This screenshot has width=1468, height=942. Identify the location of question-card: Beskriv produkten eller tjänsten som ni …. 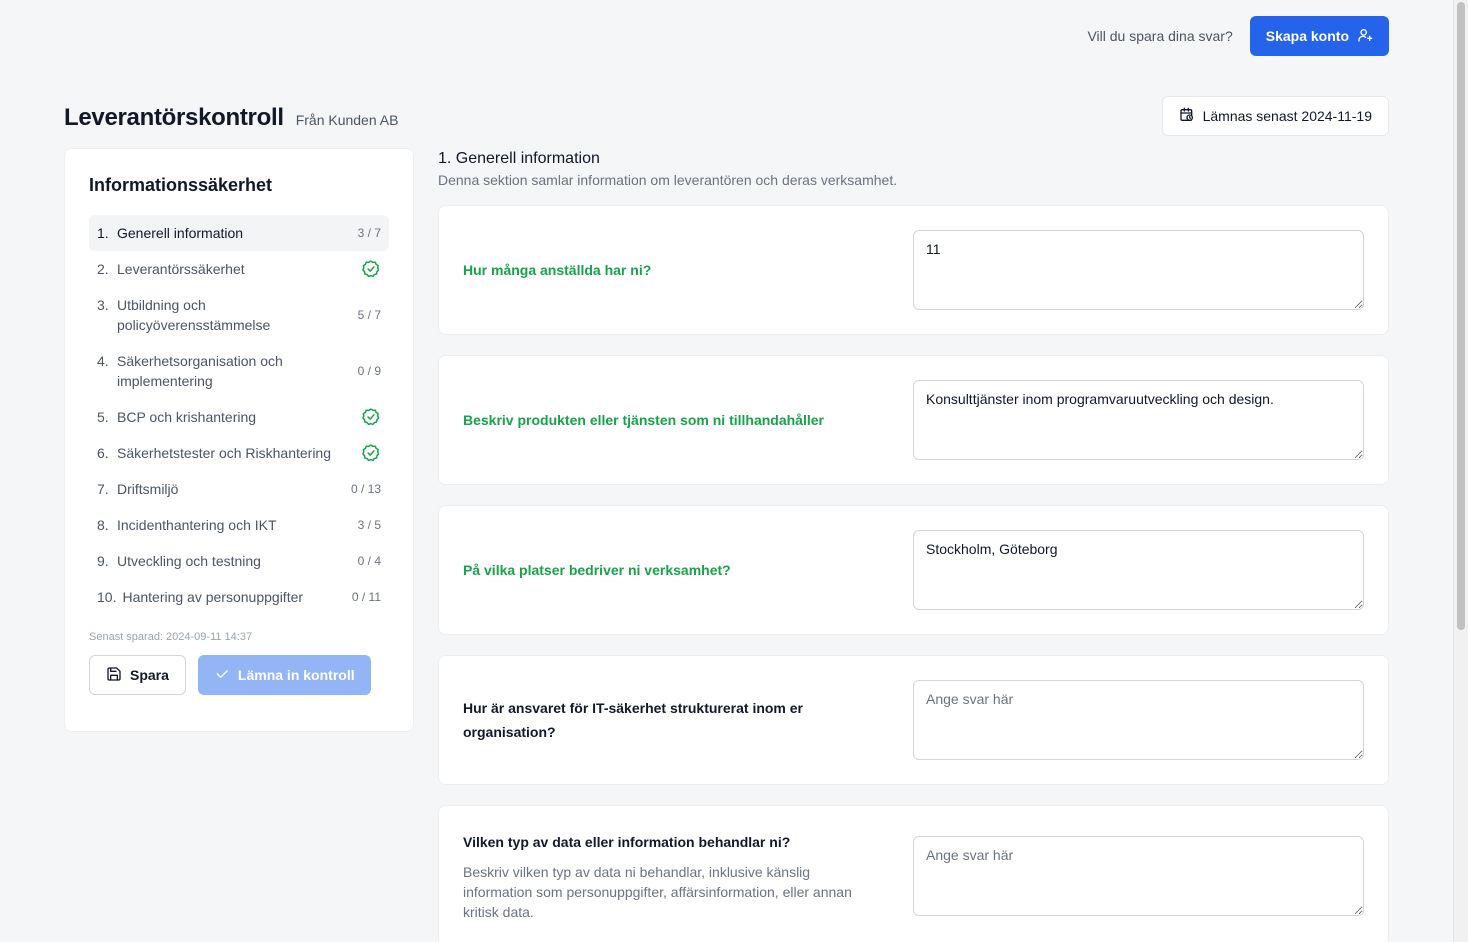
(913, 420).